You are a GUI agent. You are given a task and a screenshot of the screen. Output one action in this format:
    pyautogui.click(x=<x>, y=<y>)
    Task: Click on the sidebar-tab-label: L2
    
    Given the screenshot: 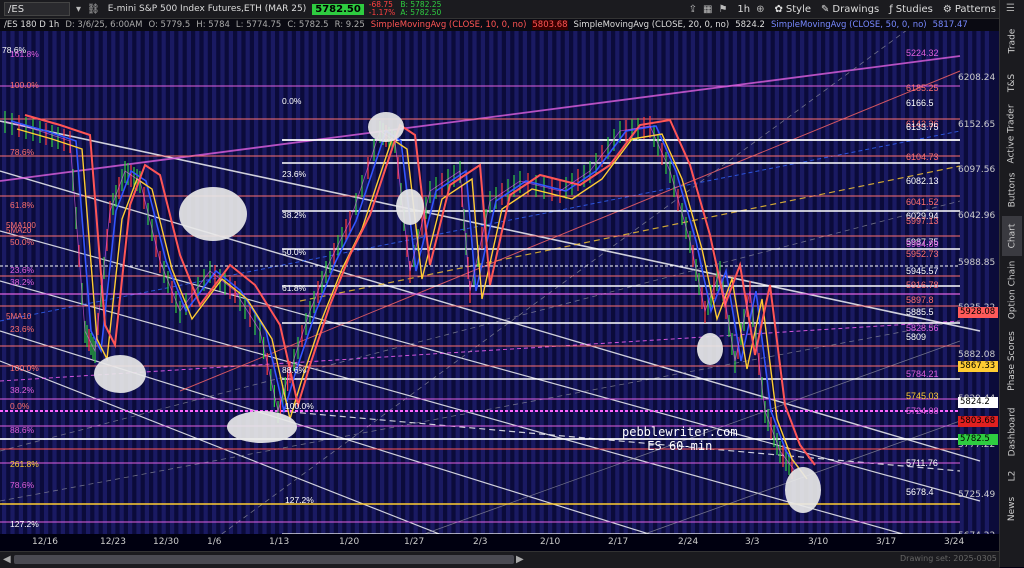 What is the action you would take?
    pyautogui.click(x=1012, y=476)
    